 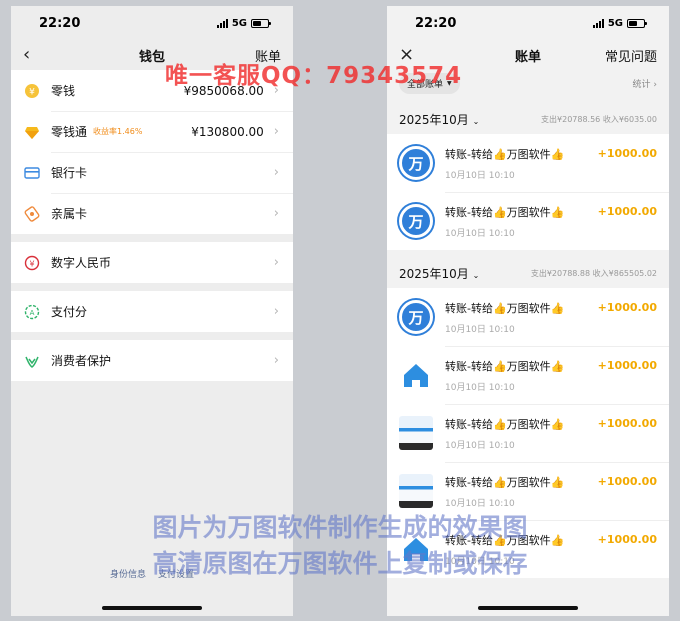 I want to click on month-header: 2025年10月 ⌄ 支出¥20788.88 收入¥865505.02, so click(x=528, y=273).